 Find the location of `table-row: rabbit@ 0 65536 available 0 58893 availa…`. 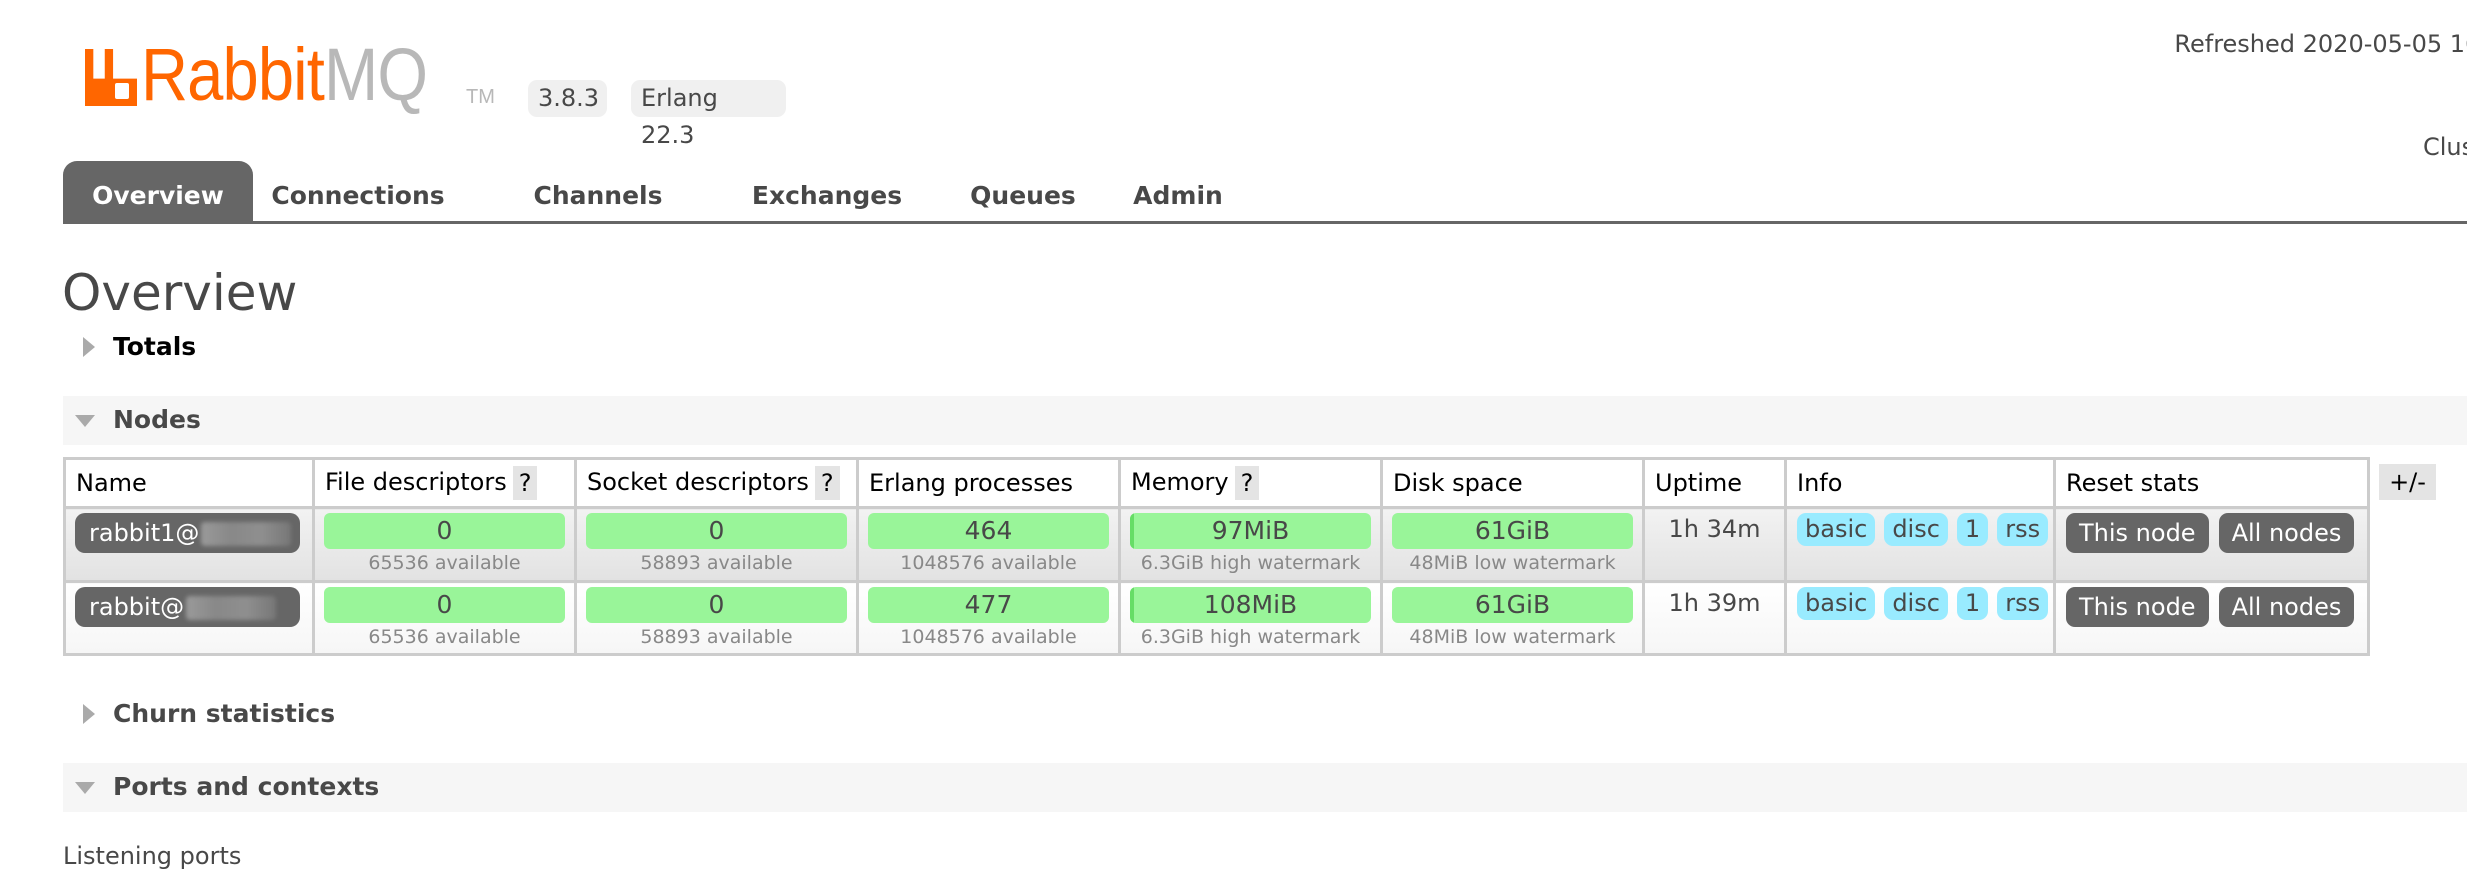

table-row: rabbit@ 0 65536 available 0 58893 availa… is located at coordinates (1216, 618).